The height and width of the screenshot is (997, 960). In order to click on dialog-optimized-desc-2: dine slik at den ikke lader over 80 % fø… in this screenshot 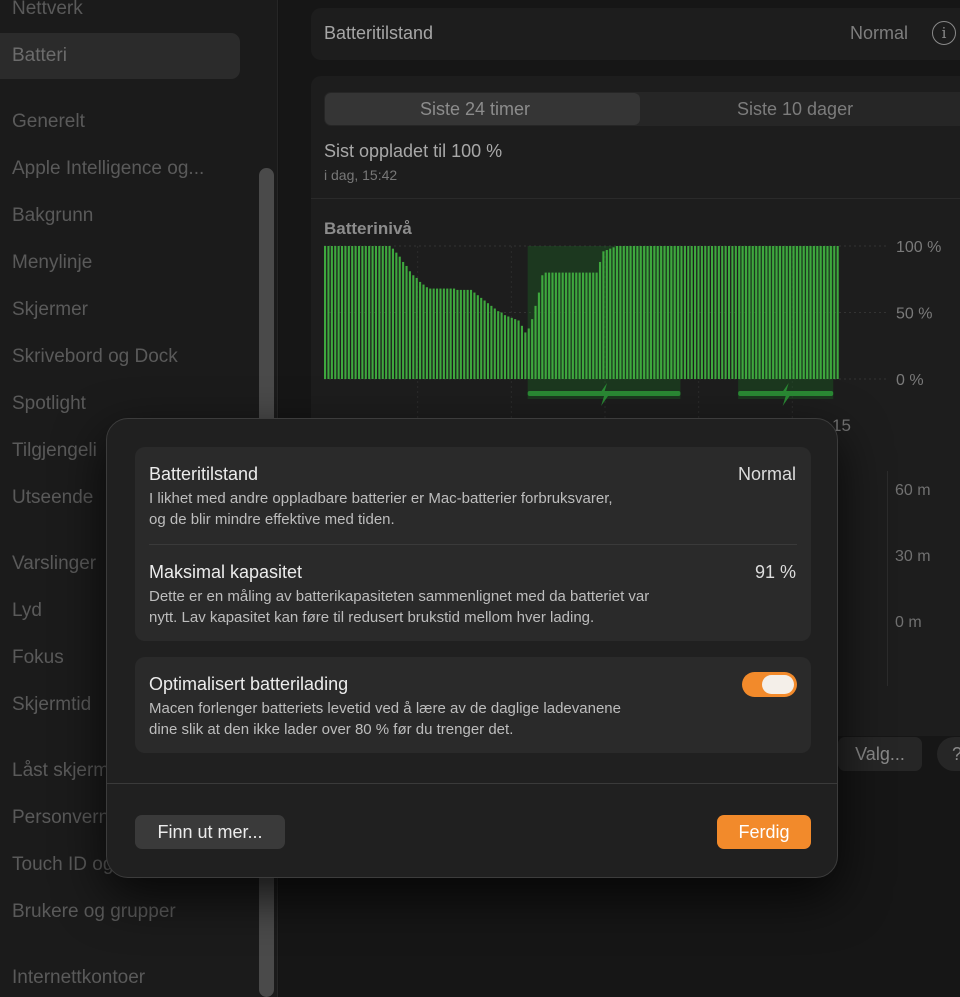, I will do `click(331, 729)`.